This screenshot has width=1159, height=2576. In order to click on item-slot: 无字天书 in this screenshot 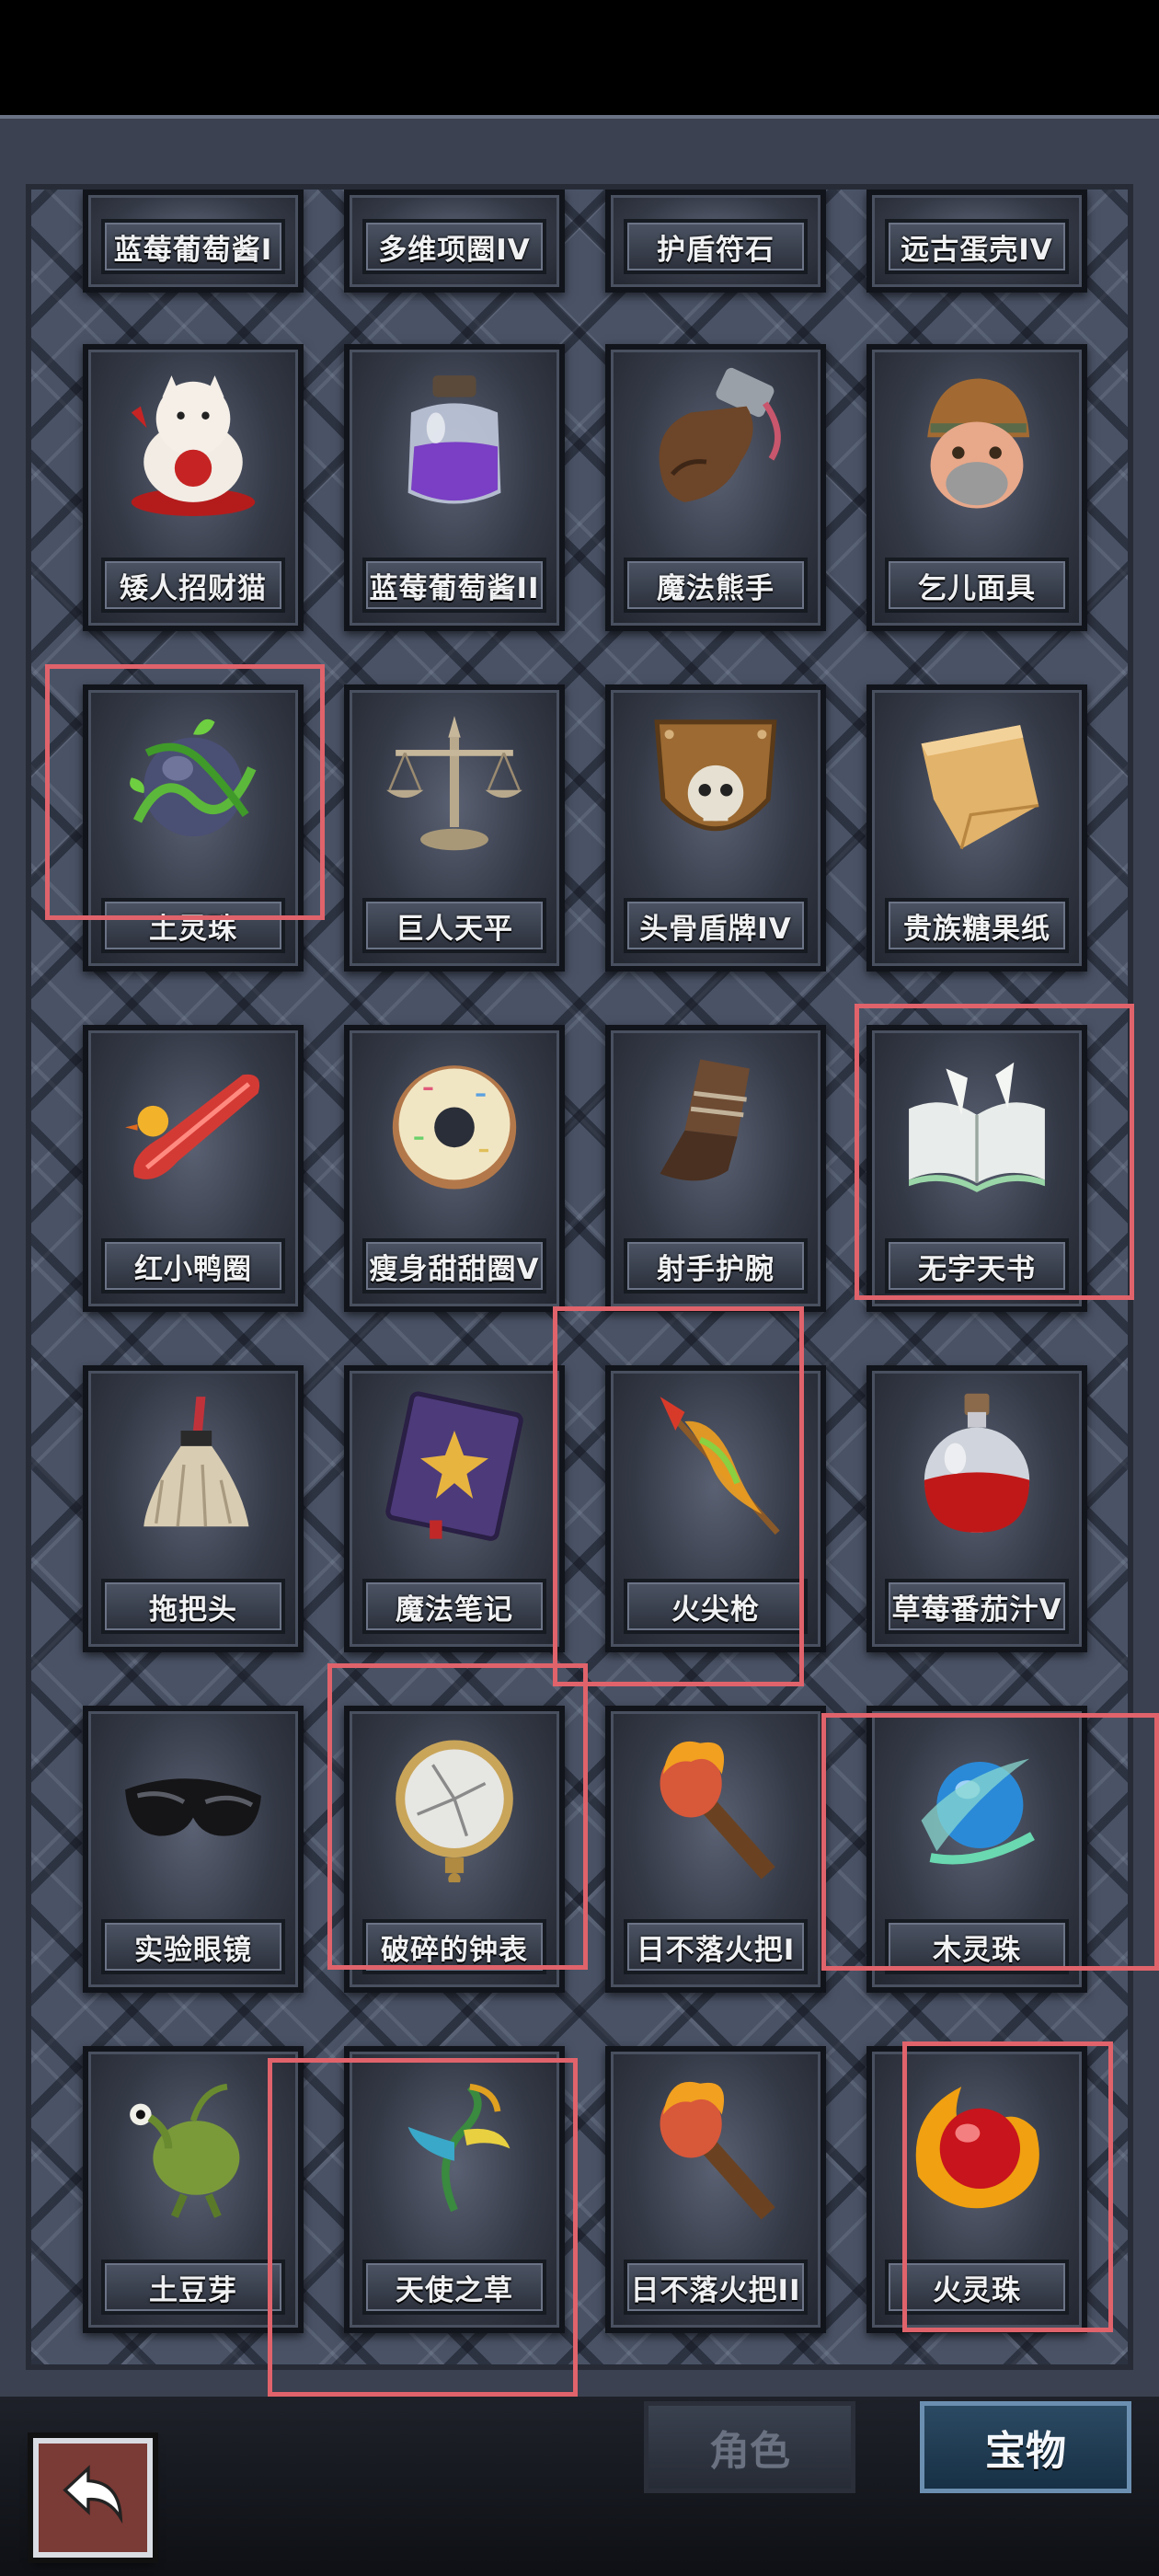, I will do `click(976, 1168)`.